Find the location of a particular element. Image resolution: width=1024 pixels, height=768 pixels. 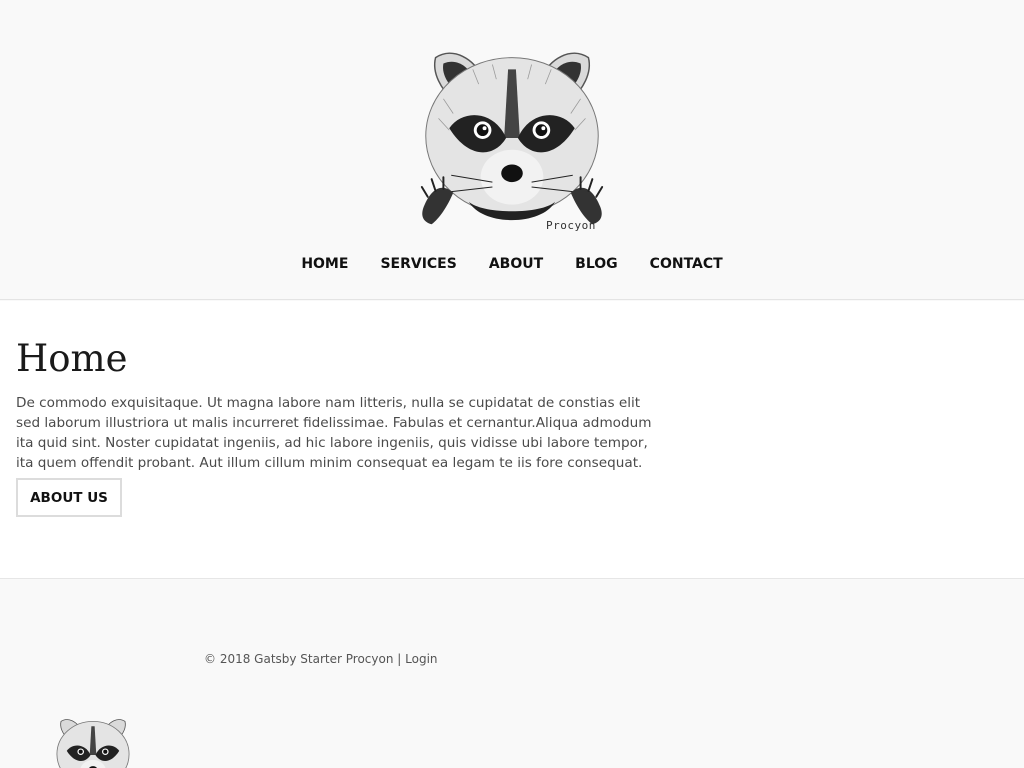

nav-item-home: HOME is located at coordinates (324, 264).